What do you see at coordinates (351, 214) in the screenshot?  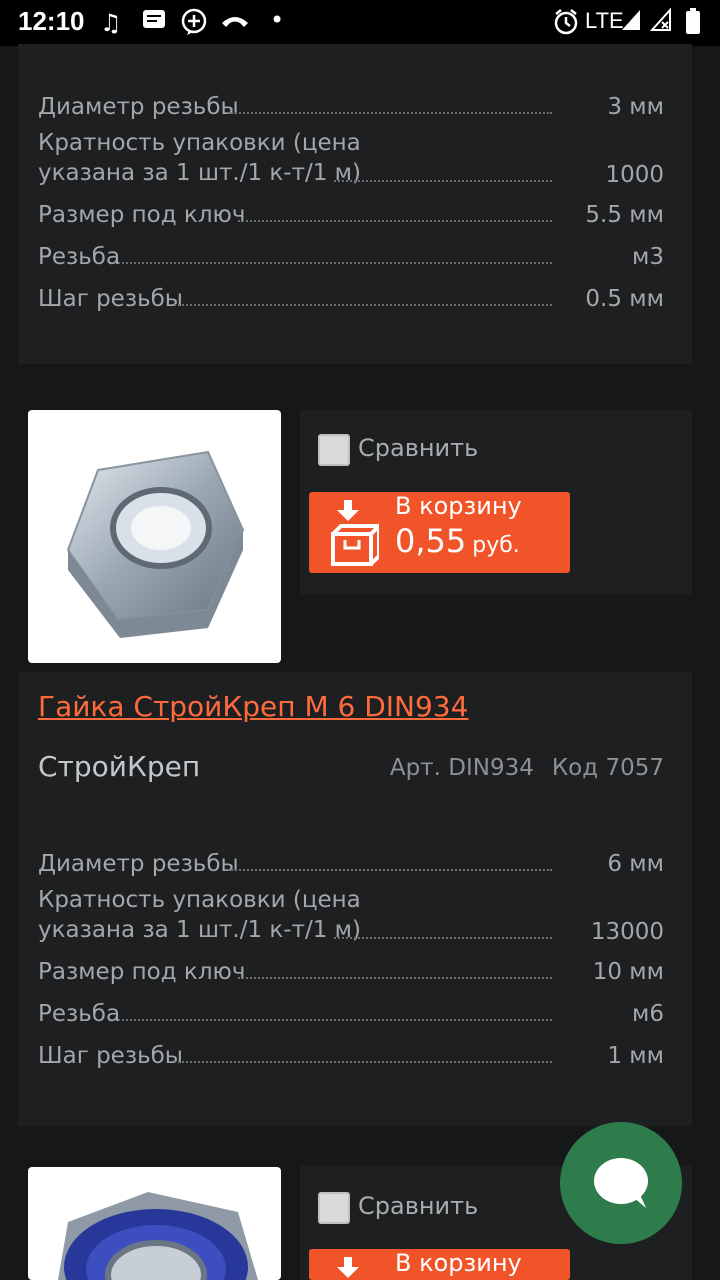 I see `spec-row-wrench-size: Размер под ключ 5.5 мм` at bounding box center [351, 214].